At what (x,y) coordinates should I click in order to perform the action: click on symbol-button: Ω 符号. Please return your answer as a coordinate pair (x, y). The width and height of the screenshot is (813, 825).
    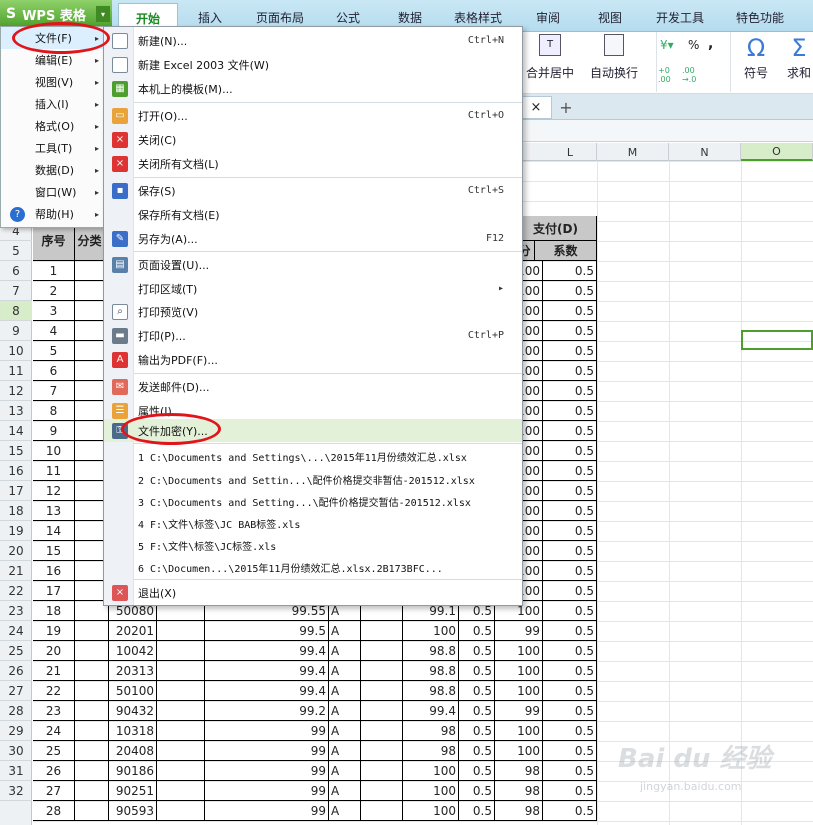
    Looking at the image, I should click on (756, 57).